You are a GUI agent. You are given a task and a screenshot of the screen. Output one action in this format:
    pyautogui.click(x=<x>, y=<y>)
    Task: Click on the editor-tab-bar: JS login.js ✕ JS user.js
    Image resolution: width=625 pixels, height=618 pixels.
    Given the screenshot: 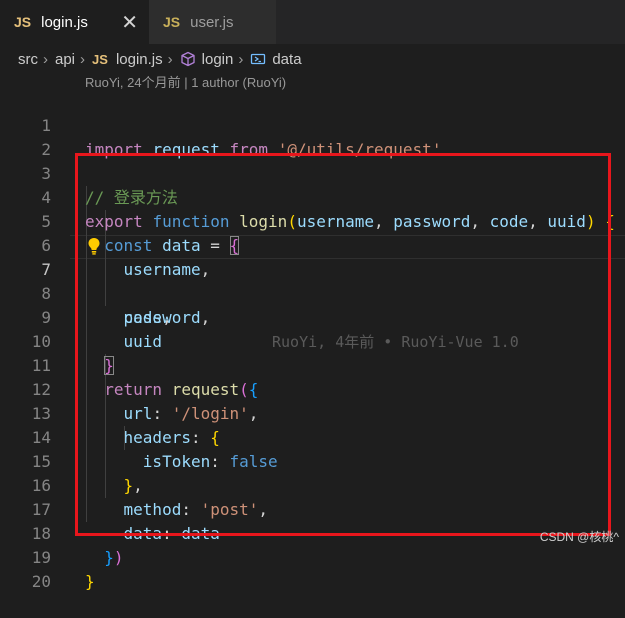 What is the action you would take?
    pyautogui.click(x=312, y=22)
    